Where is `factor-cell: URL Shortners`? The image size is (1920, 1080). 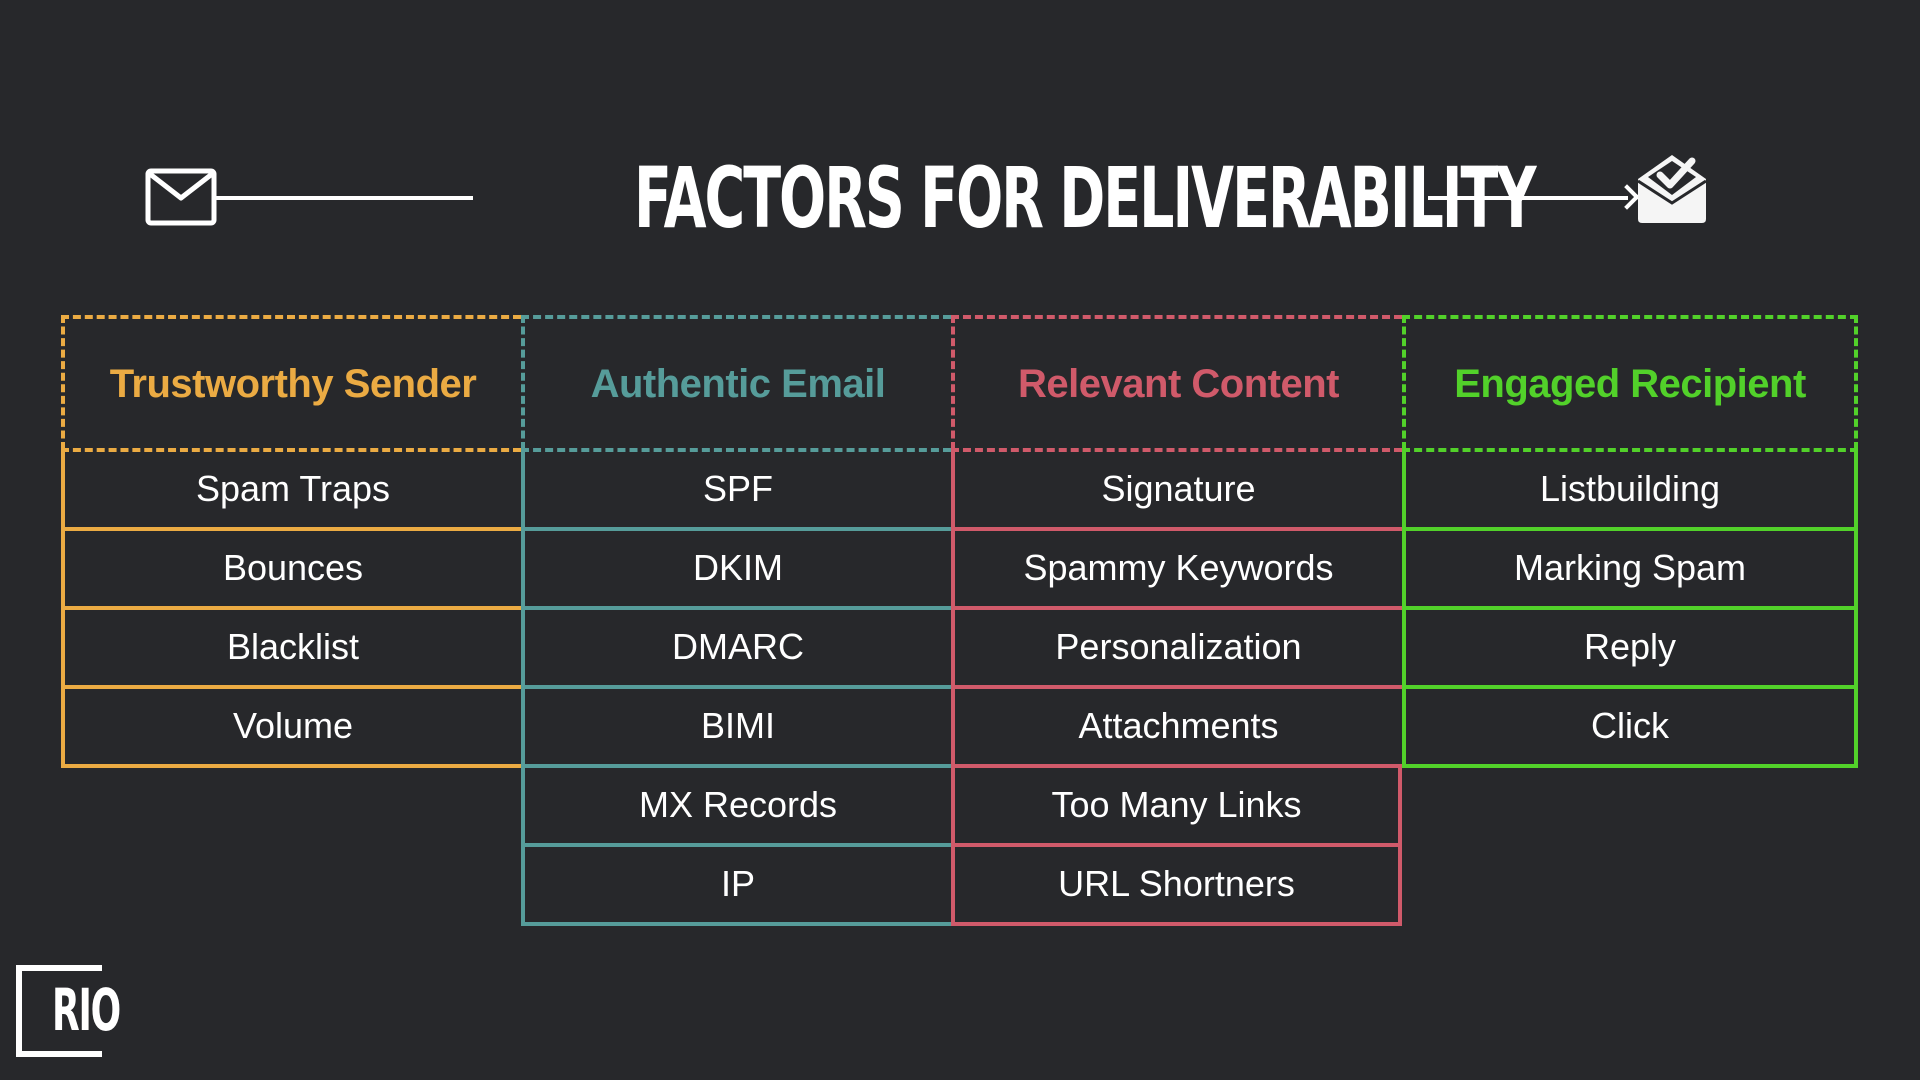 factor-cell: URL Shortners is located at coordinates (1176, 885).